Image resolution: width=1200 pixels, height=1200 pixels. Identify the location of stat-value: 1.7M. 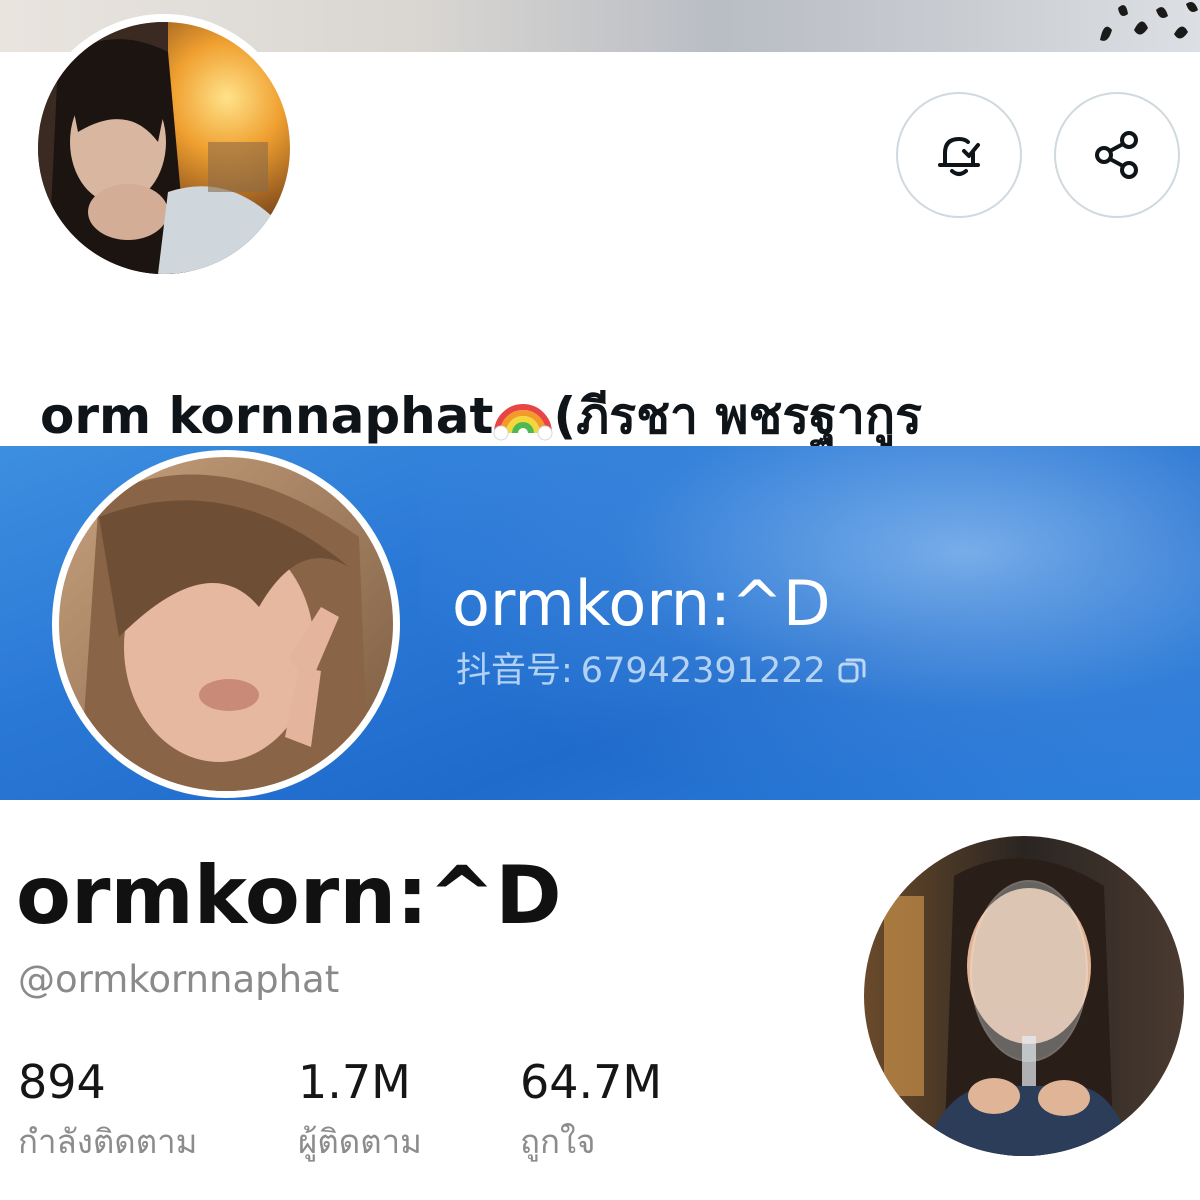
(354, 1082).